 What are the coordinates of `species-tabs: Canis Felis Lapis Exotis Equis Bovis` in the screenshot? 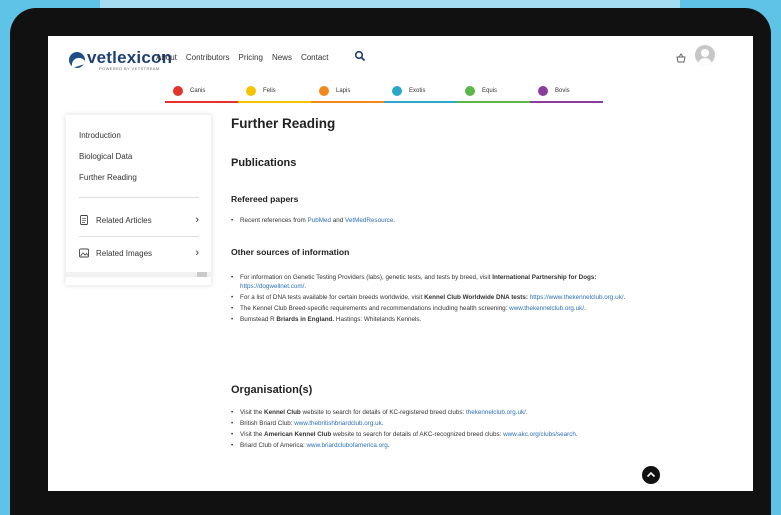 It's located at (384, 91).